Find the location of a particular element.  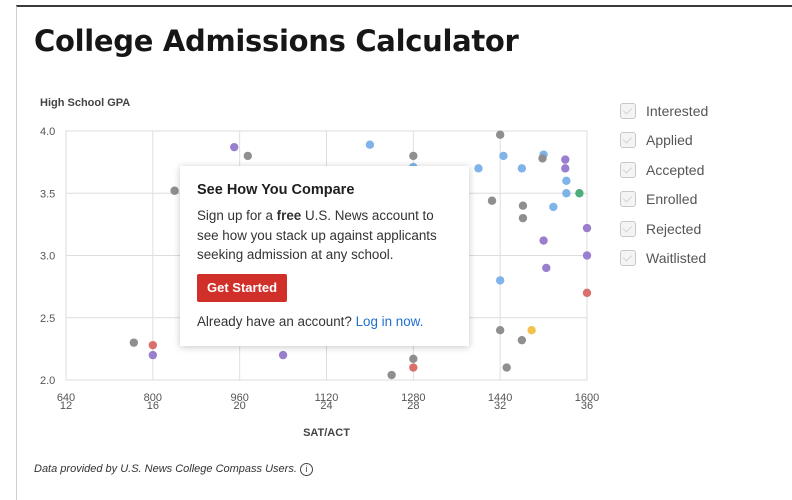

legend-label: Interested is located at coordinates (677, 110).